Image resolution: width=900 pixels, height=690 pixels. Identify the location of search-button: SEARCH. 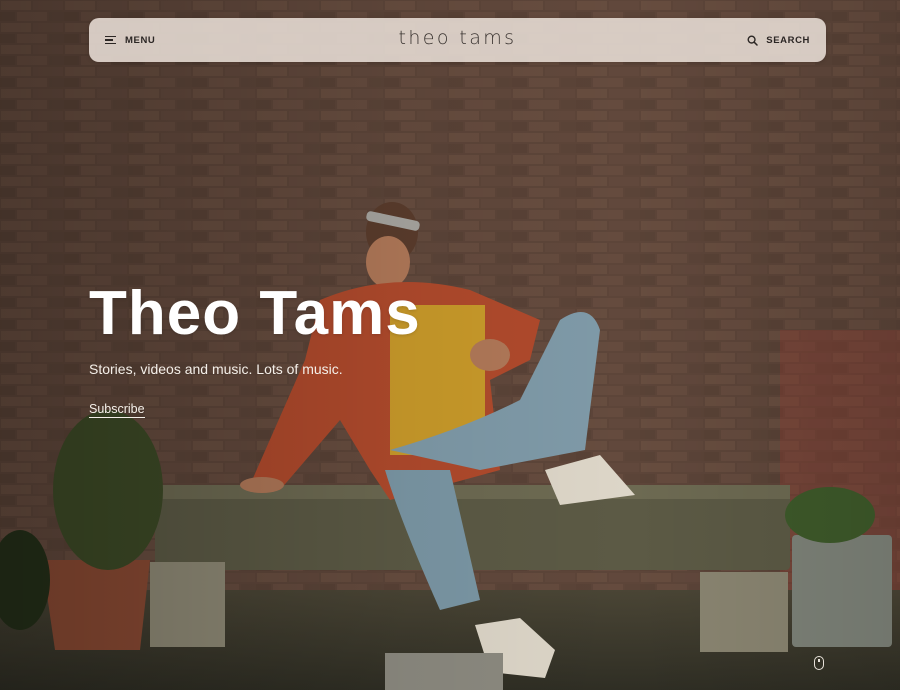
(778, 40).